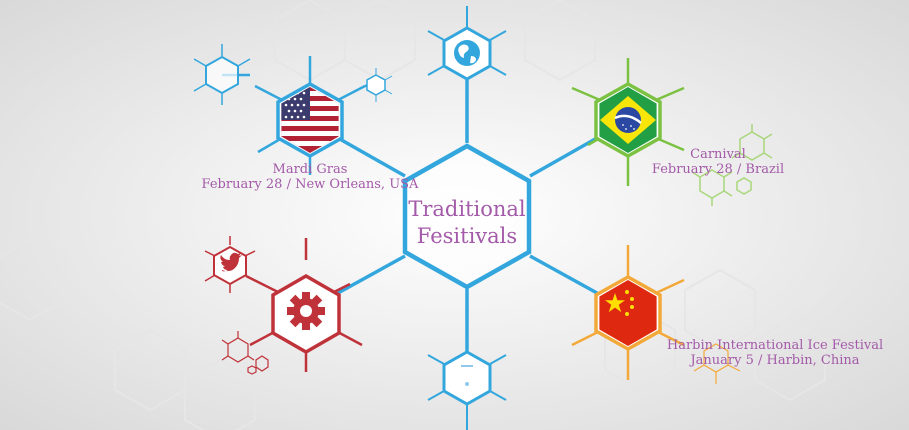 This screenshot has height=430, width=909. What do you see at coordinates (467, 236) in the screenshot?
I see `central-title-line-2: Fesitivals` at bounding box center [467, 236].